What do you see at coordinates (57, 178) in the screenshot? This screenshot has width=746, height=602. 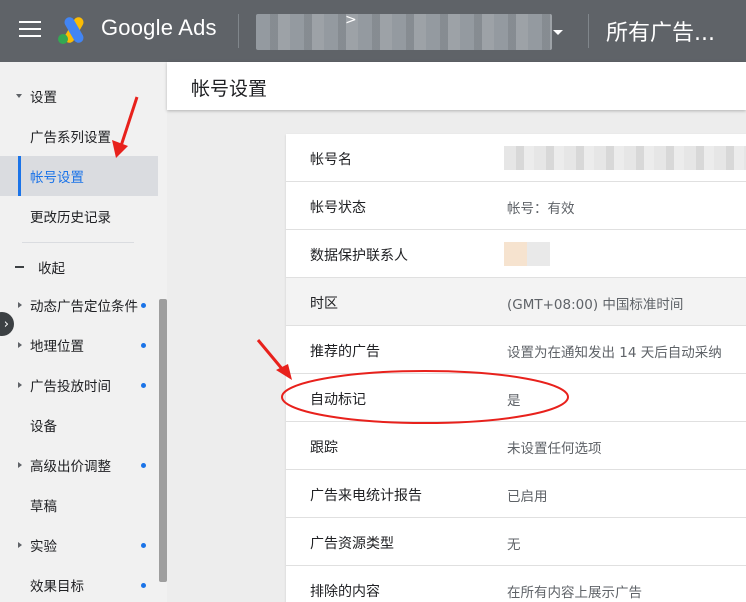 I see `sidebar-item-label: 帐号设置` at bounding box center [57, 178].